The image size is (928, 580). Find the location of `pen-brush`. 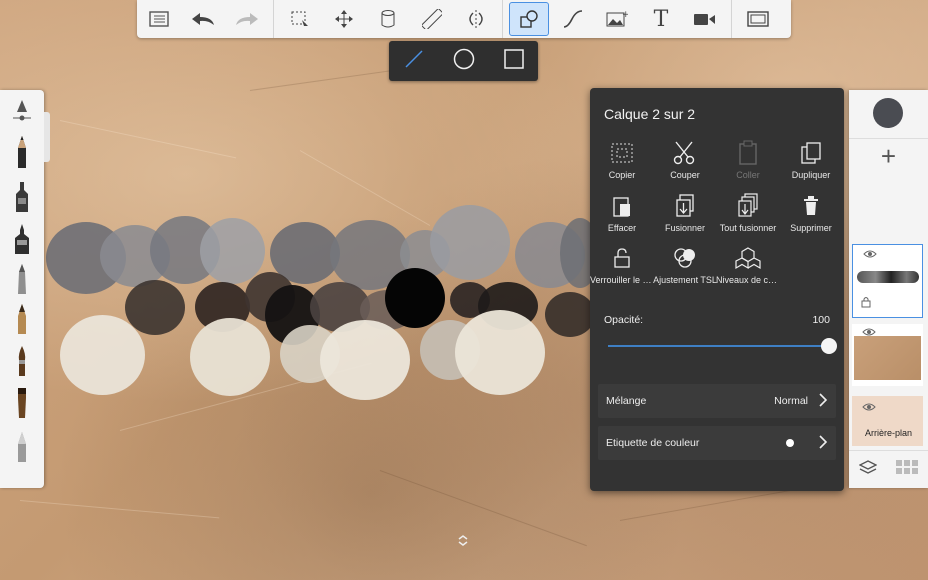

pen-brush is located at coordinates (22, 320).